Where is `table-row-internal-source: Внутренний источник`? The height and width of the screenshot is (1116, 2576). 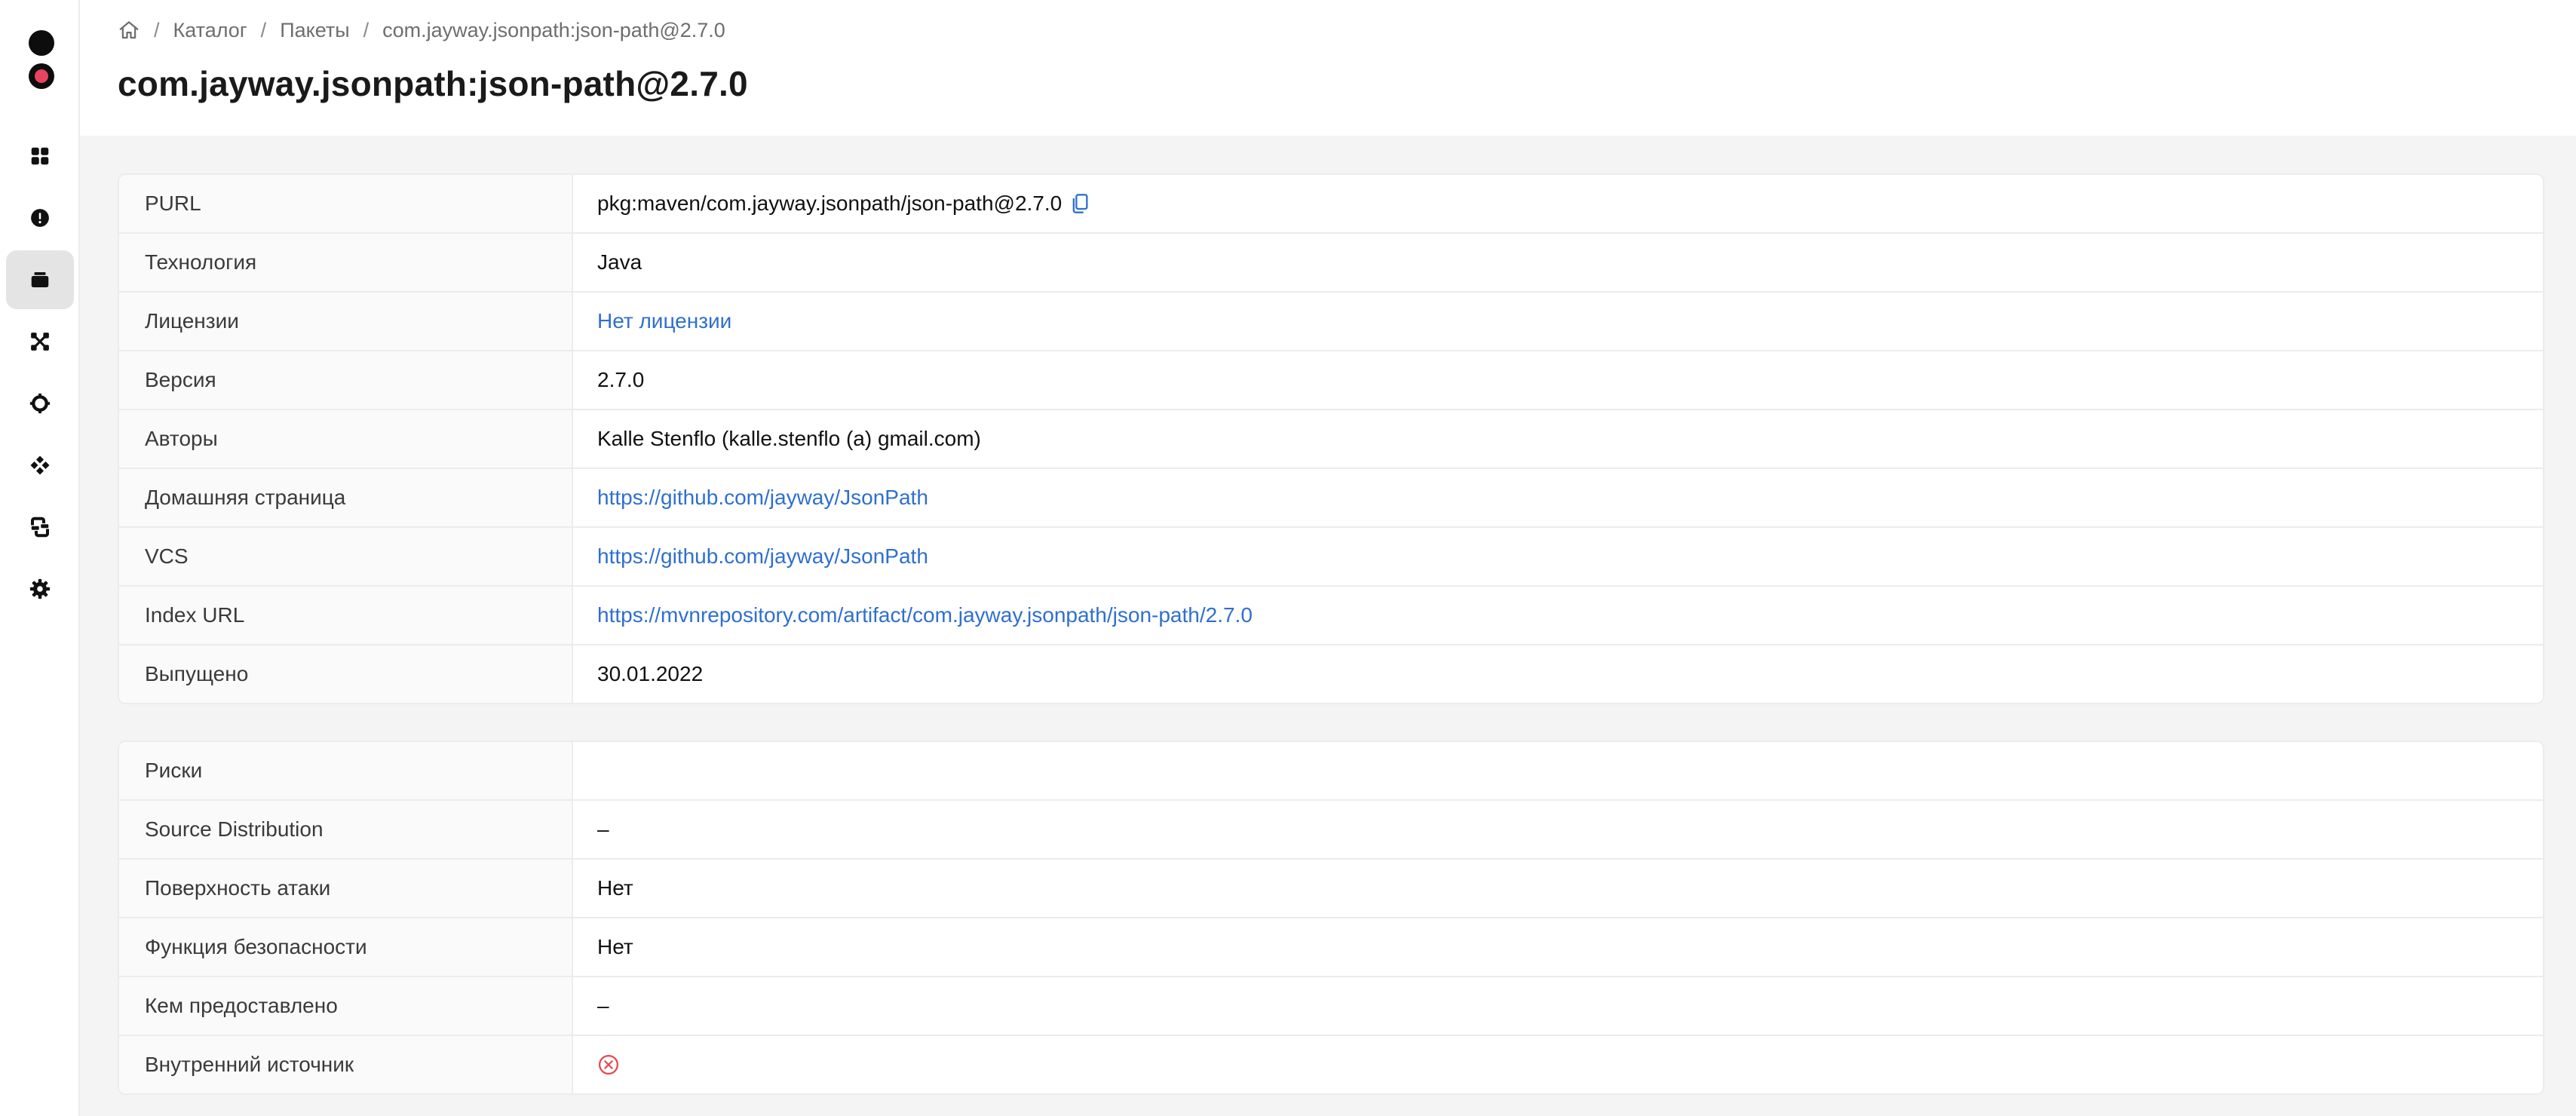
table-row-internal-source: Внутренний источник is located at coordinates (1331, 1064).